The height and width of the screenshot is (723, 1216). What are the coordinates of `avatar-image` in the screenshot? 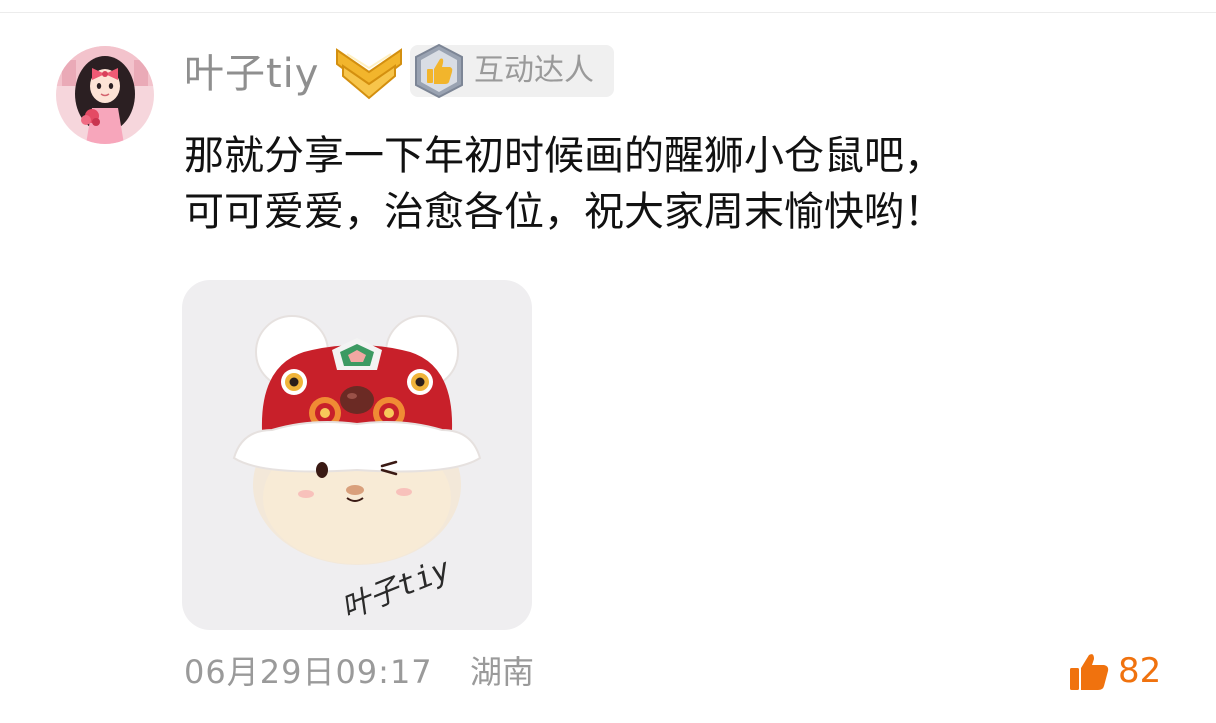 It's located at (105, 95).